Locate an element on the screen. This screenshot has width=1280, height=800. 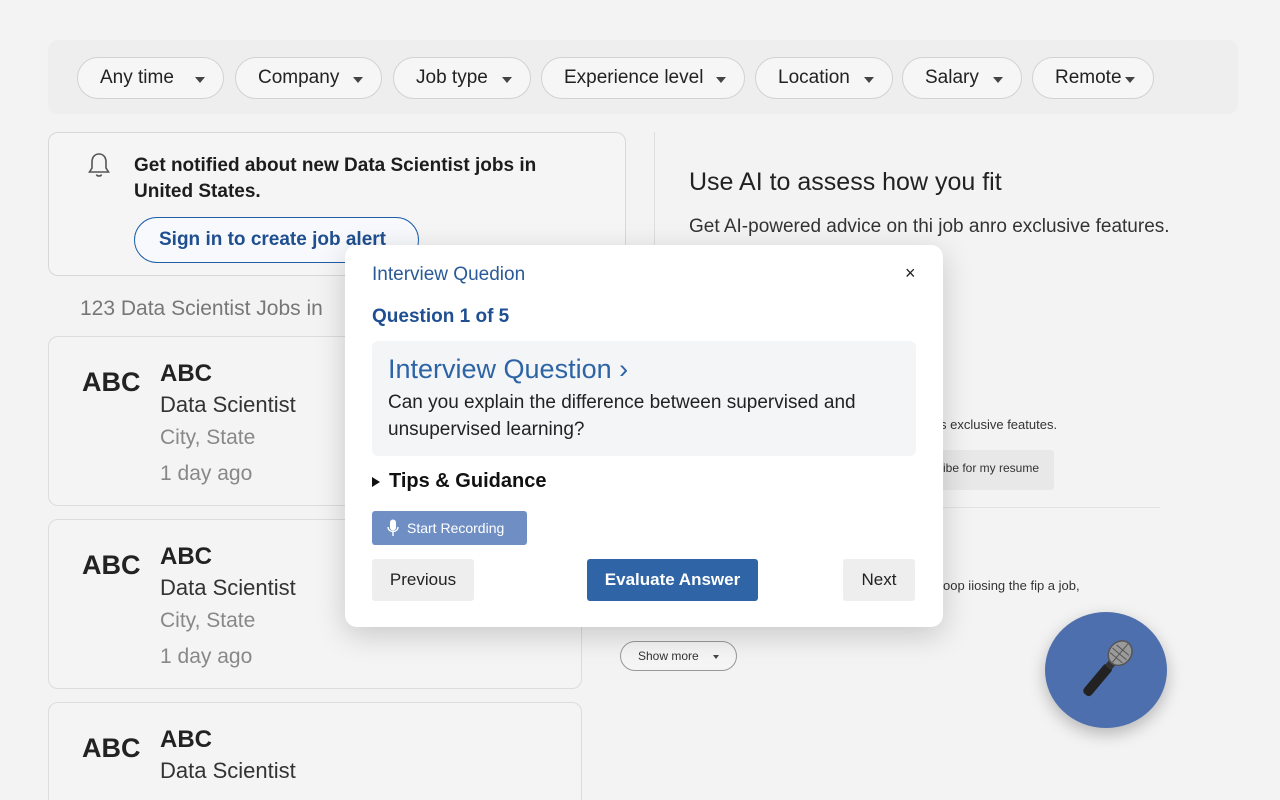
filter-experience-level: Experience level is located at coordinates (643, 78).